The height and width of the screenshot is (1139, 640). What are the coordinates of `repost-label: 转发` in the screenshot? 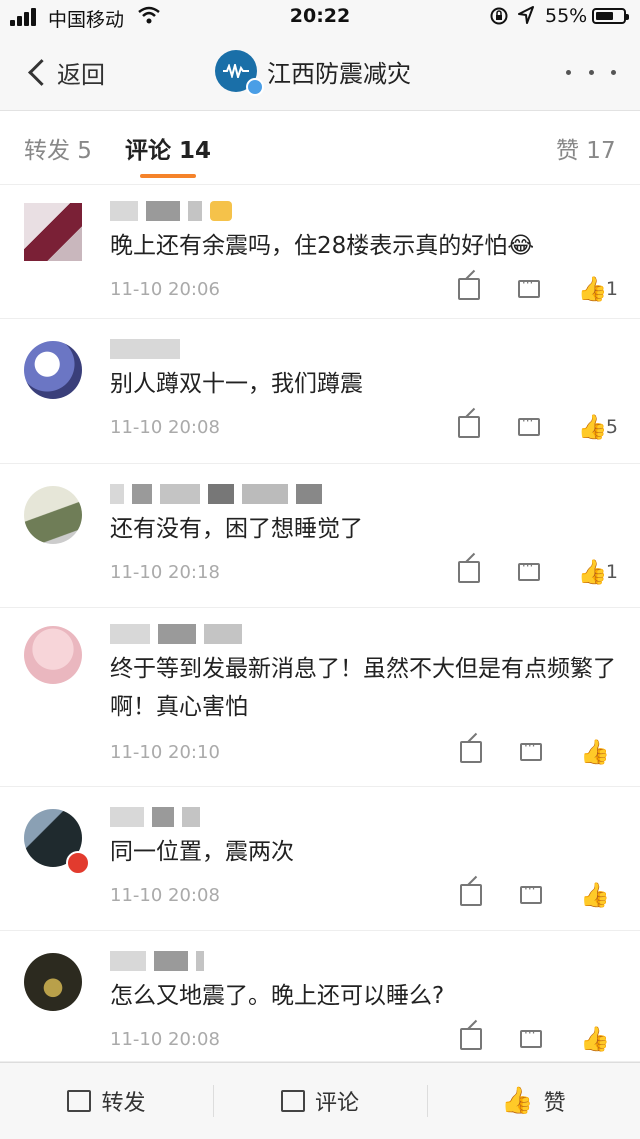 It's located at (123, 1103).